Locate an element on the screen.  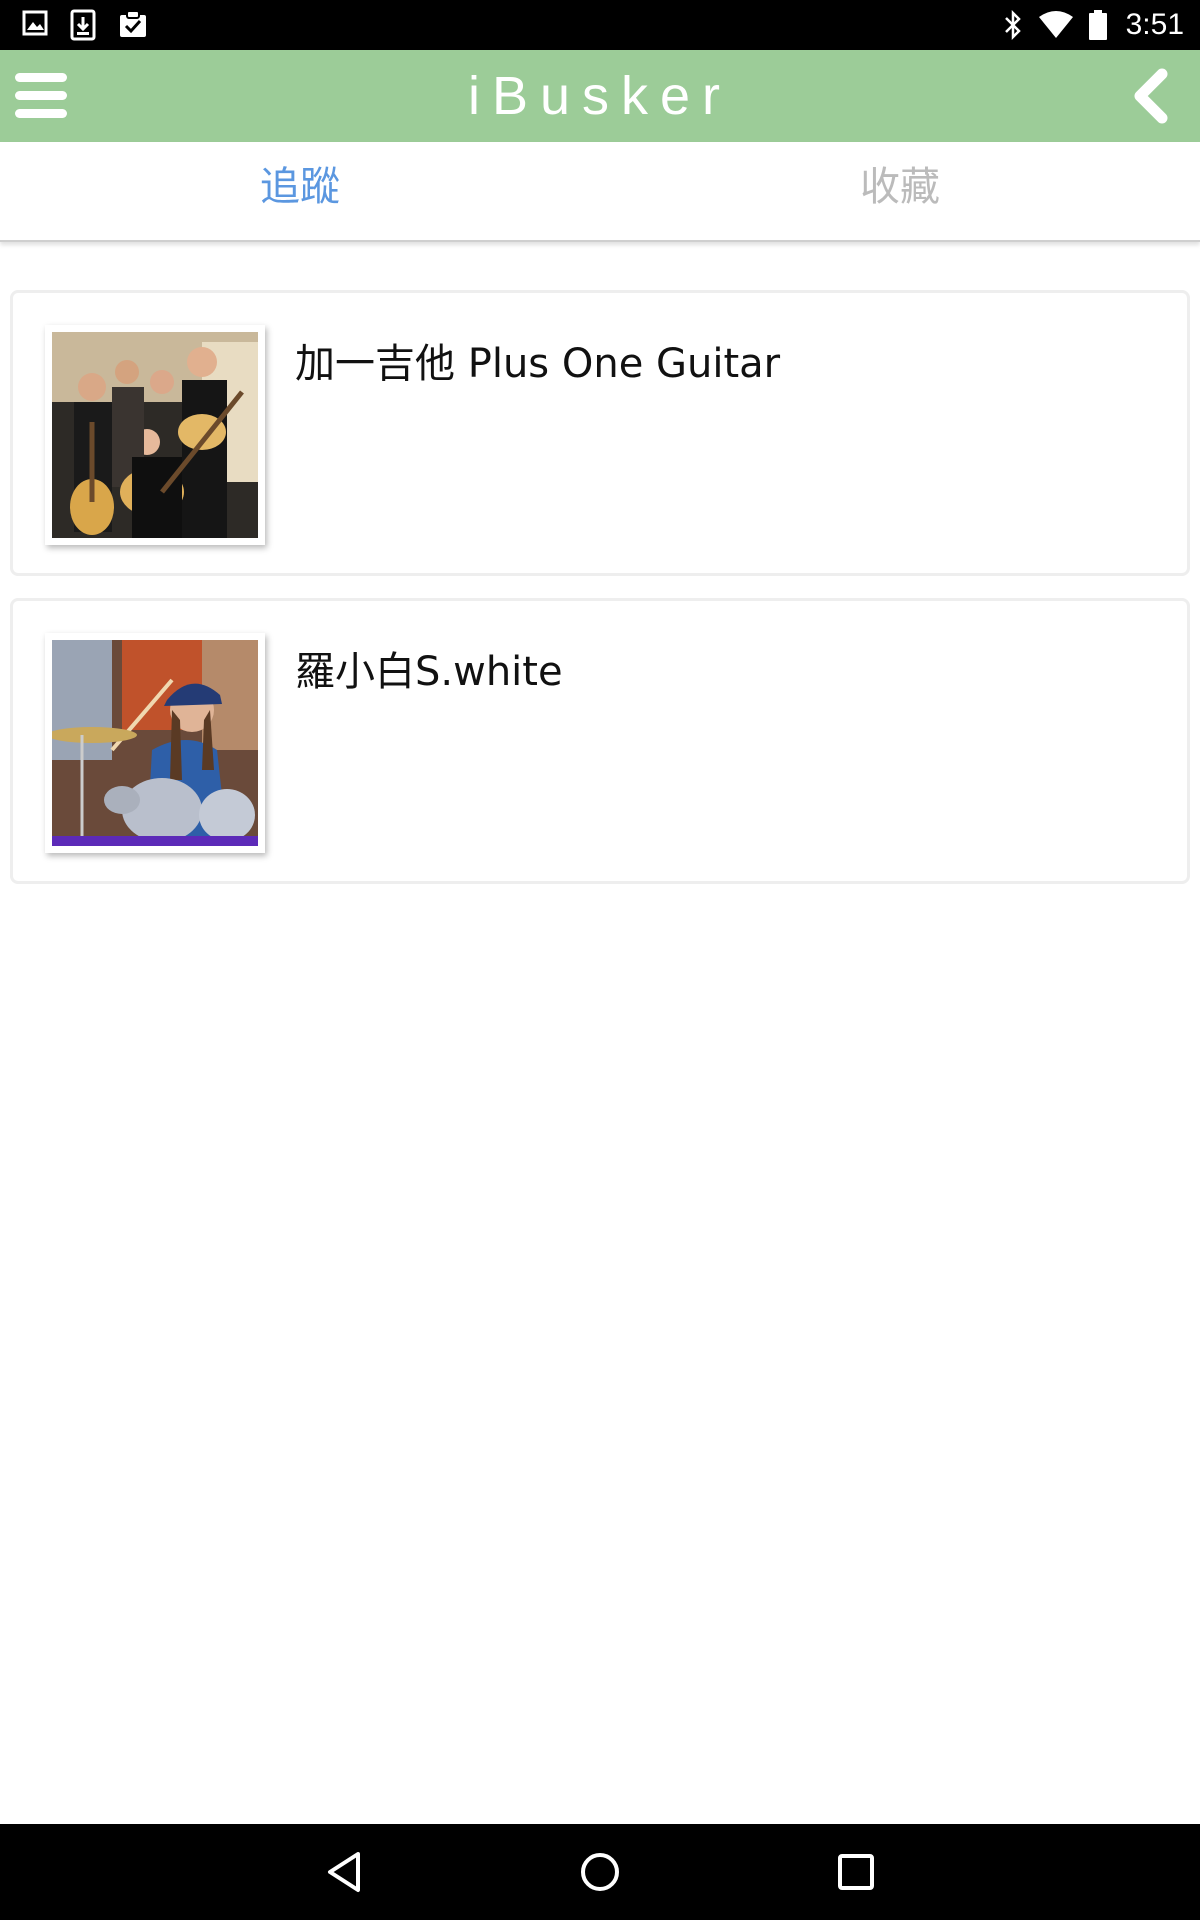
clipboard-check-icon is located at coordinates (133, 23).